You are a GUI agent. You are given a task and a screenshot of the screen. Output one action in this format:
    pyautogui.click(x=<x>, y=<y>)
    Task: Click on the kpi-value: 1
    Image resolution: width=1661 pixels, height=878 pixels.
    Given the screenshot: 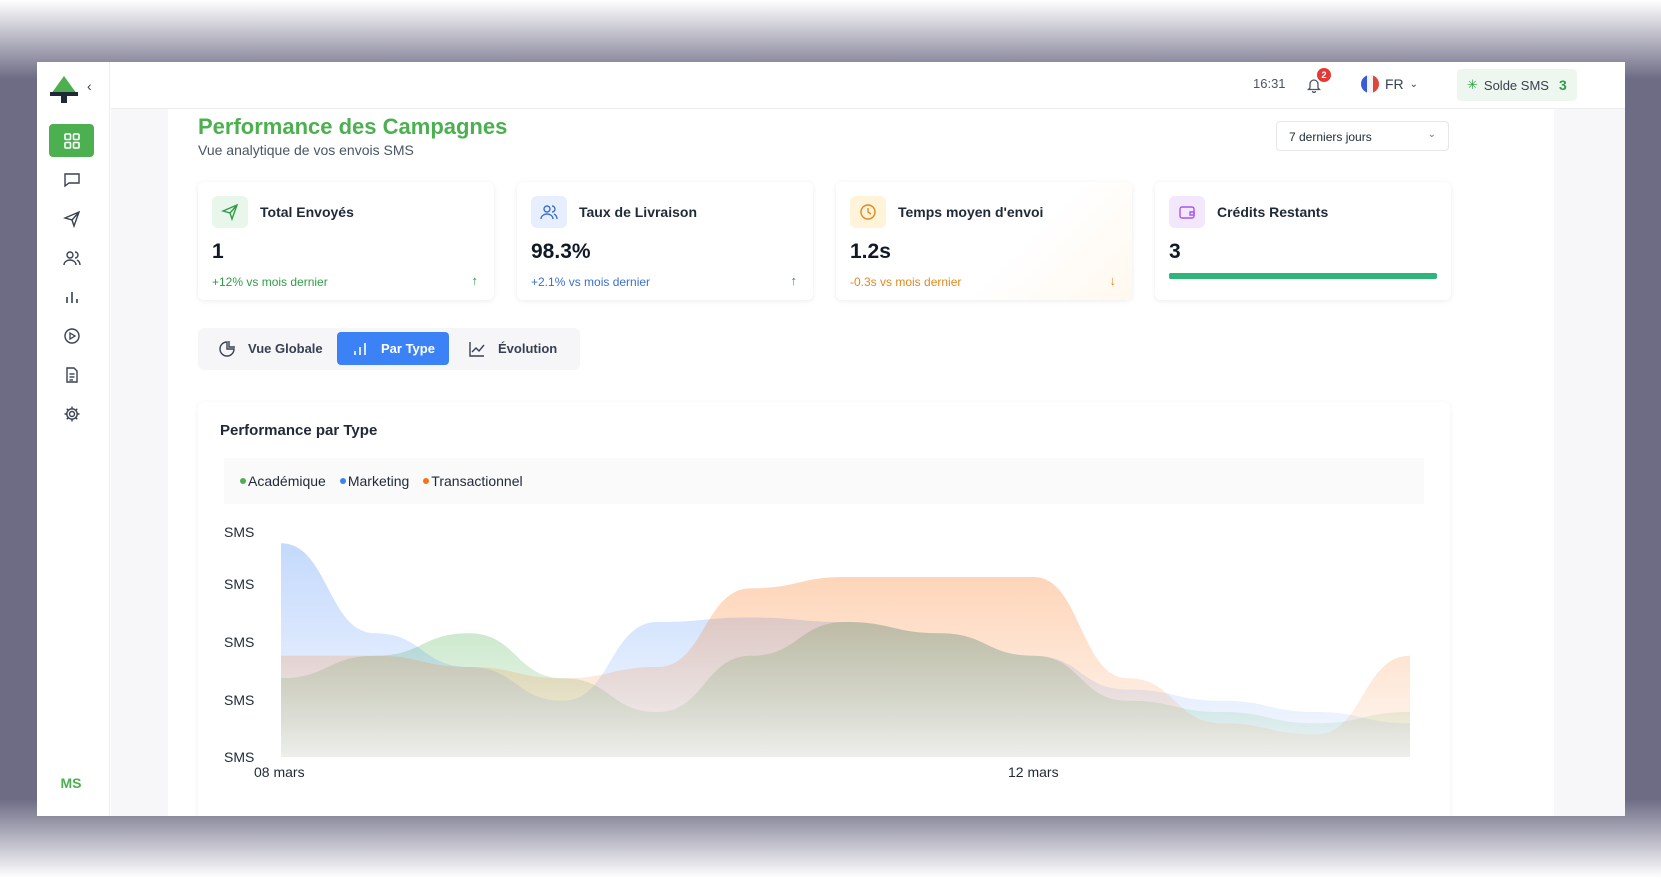 What is the action you would take?
    pyautogui.click(x=218, y=251)
    